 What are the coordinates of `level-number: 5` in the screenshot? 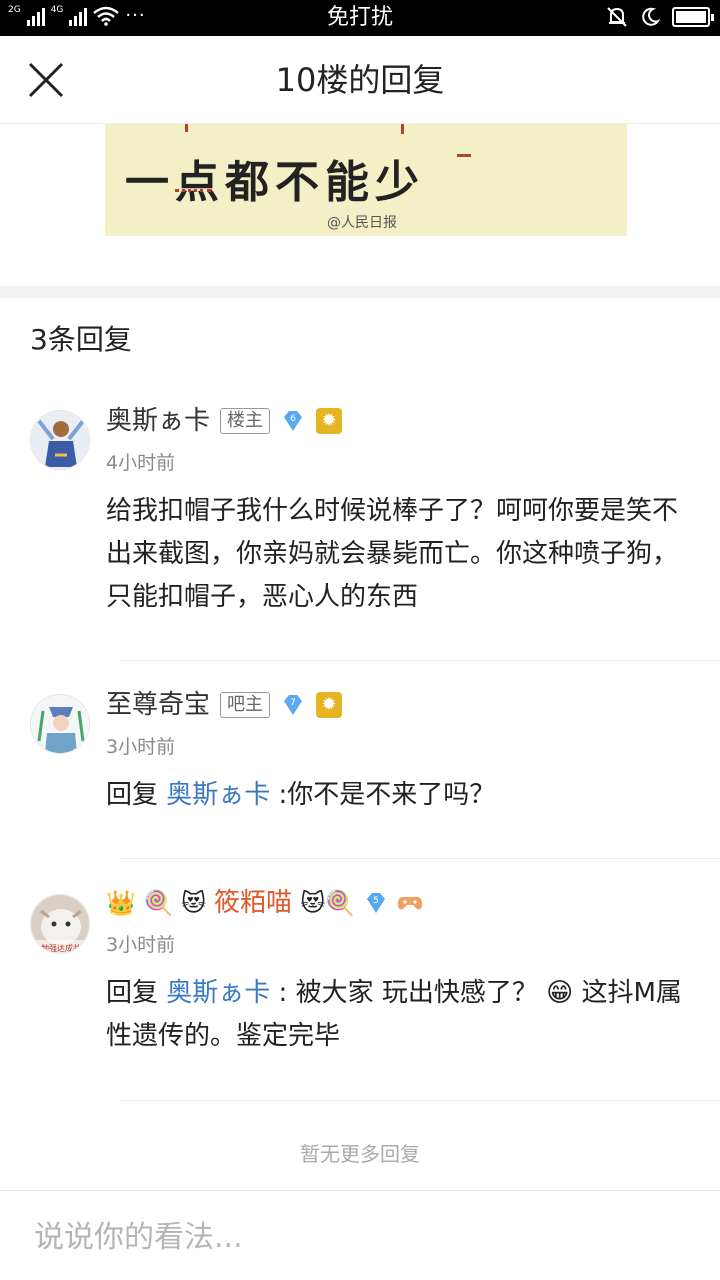 It's located at (376, 901).